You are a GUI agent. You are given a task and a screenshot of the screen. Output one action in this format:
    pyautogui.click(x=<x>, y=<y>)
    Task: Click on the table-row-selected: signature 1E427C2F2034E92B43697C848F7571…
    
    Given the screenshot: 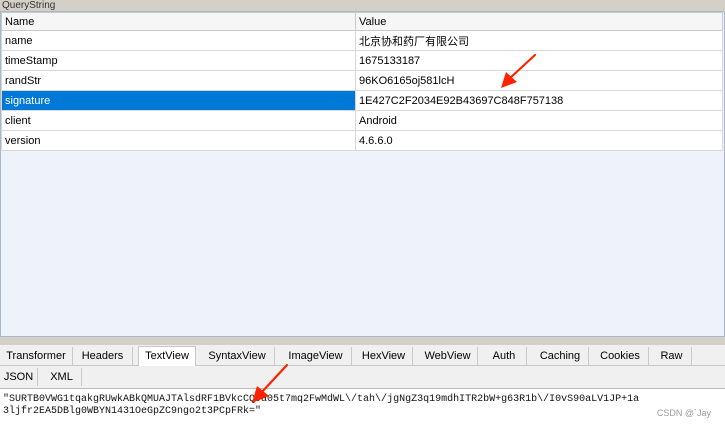 What is the action you would take?
    pyautogui.click(x=362, y=100)
    